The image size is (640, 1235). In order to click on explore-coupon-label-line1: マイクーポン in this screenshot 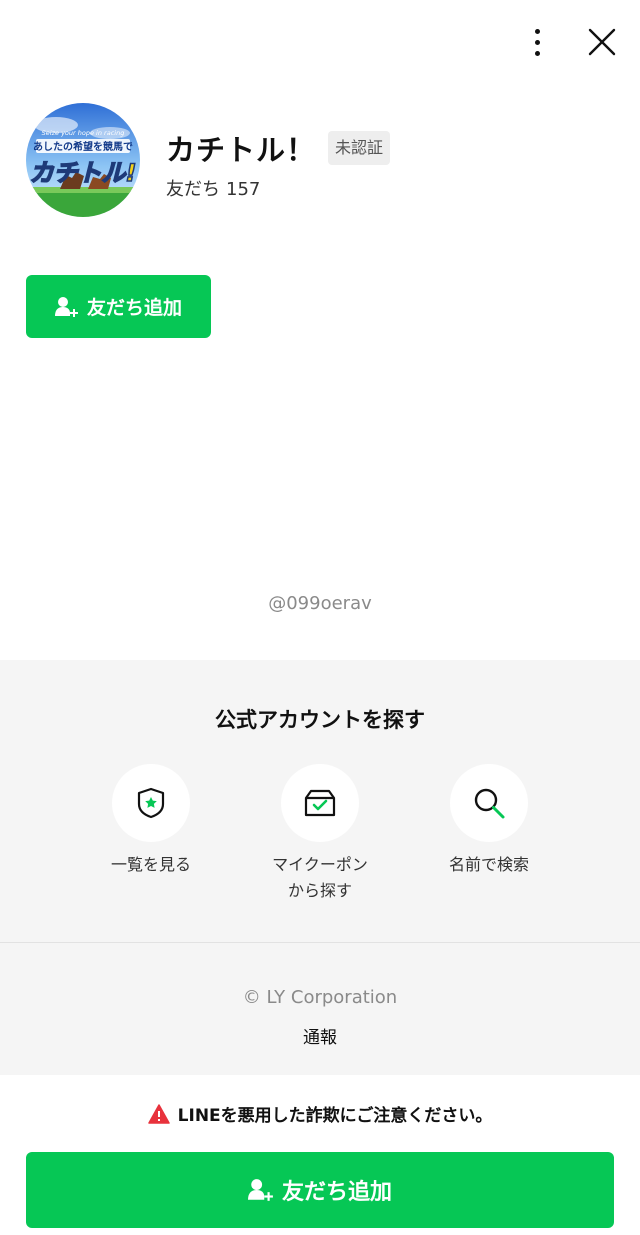, I will do `click(320, 864)`.